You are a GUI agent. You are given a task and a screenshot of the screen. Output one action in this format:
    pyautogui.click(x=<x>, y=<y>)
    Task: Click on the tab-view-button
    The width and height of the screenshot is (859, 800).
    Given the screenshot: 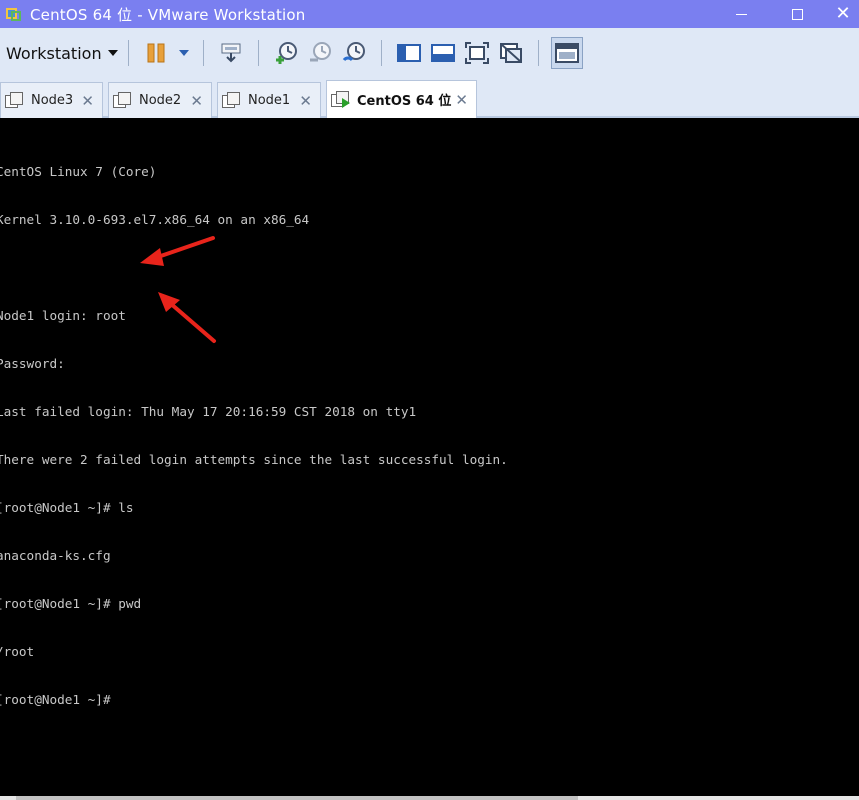 What is the action you would take?
    pyautogui.click(x=566, y=53)
    